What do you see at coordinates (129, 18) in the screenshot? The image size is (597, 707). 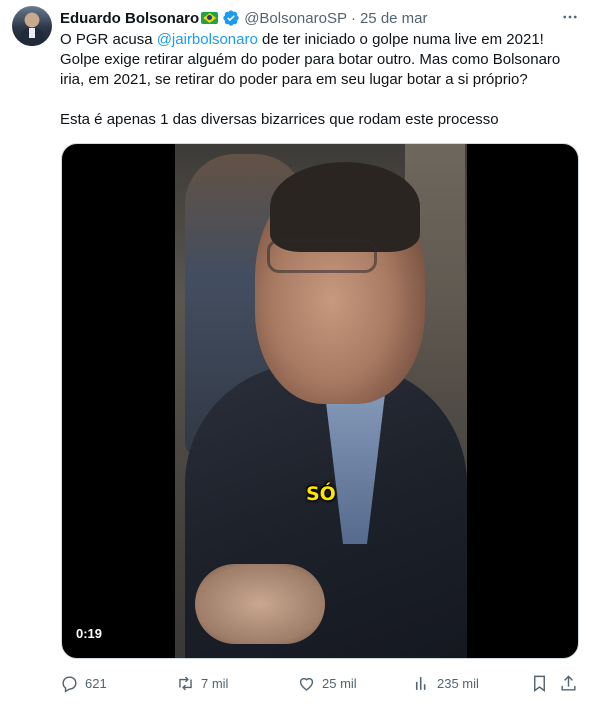 I see `author-name: Eduardo Bolsonaro` at bounding box center [129, 18].